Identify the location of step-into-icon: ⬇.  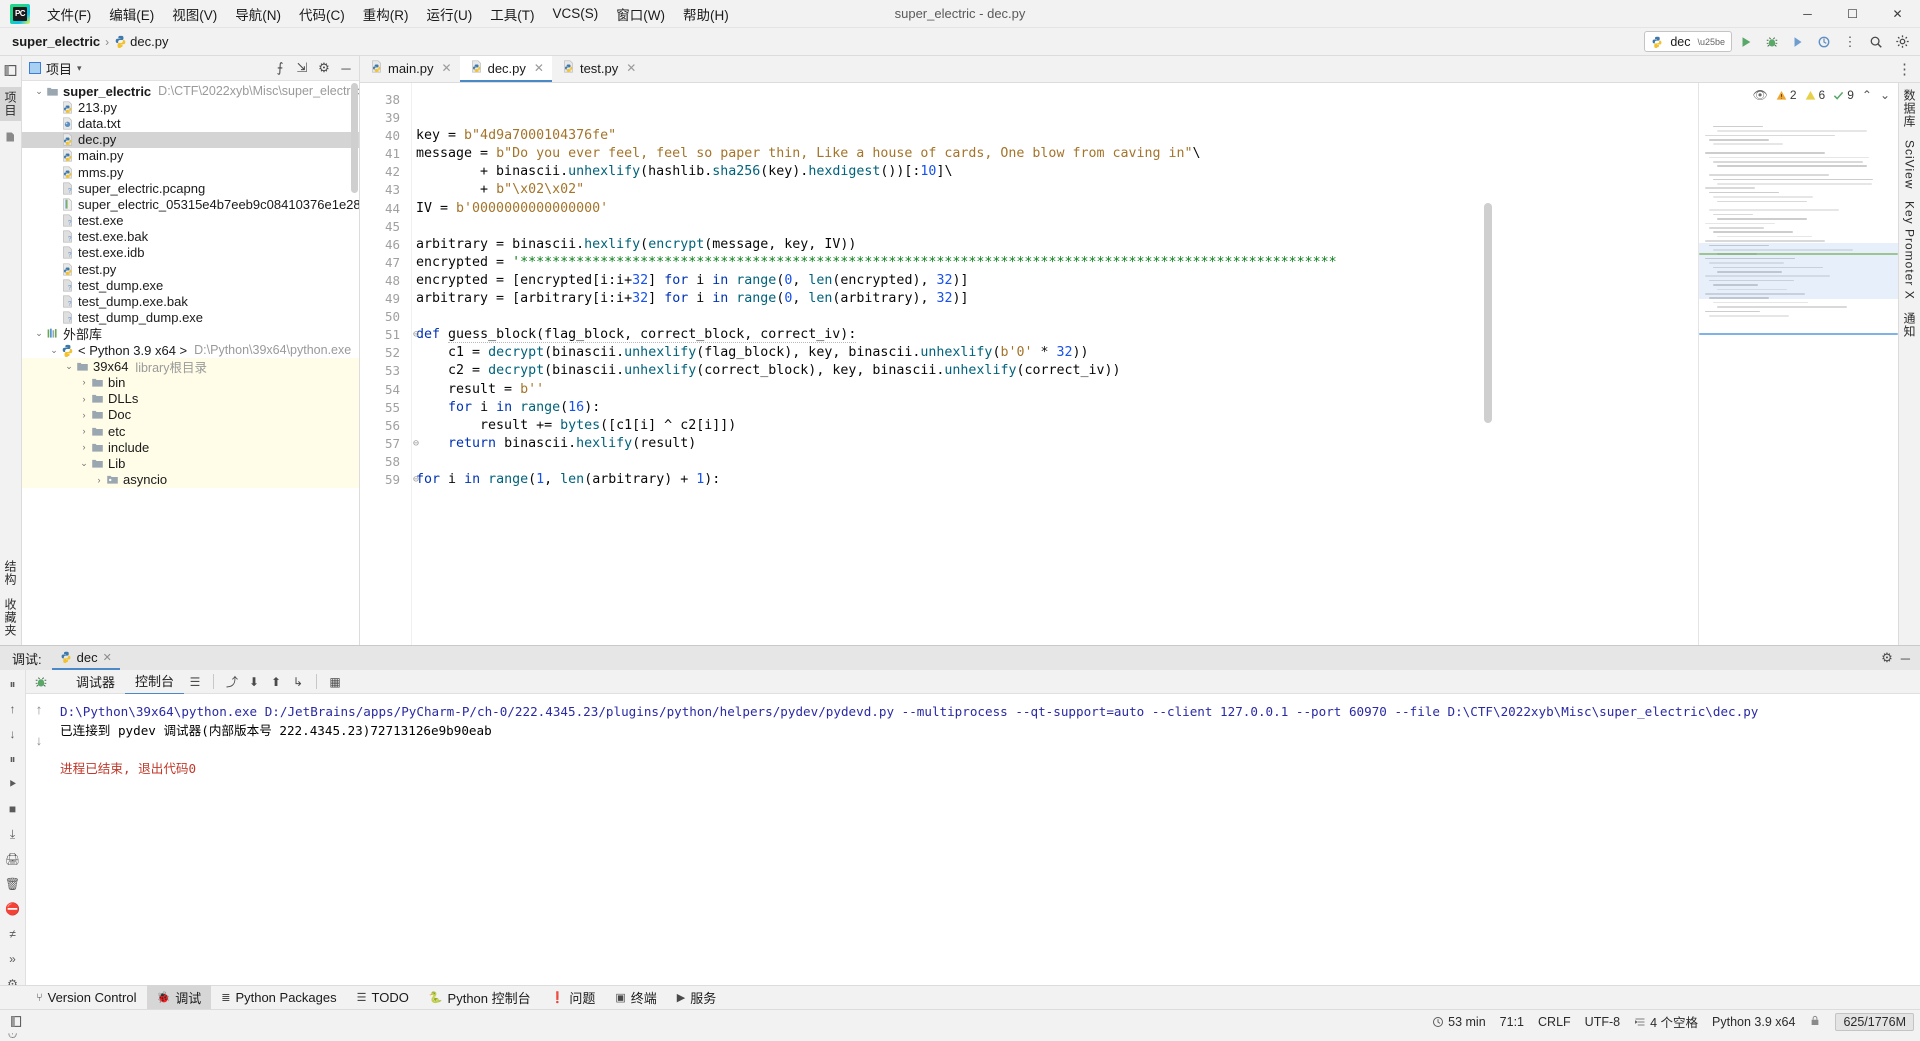
(254, 682).